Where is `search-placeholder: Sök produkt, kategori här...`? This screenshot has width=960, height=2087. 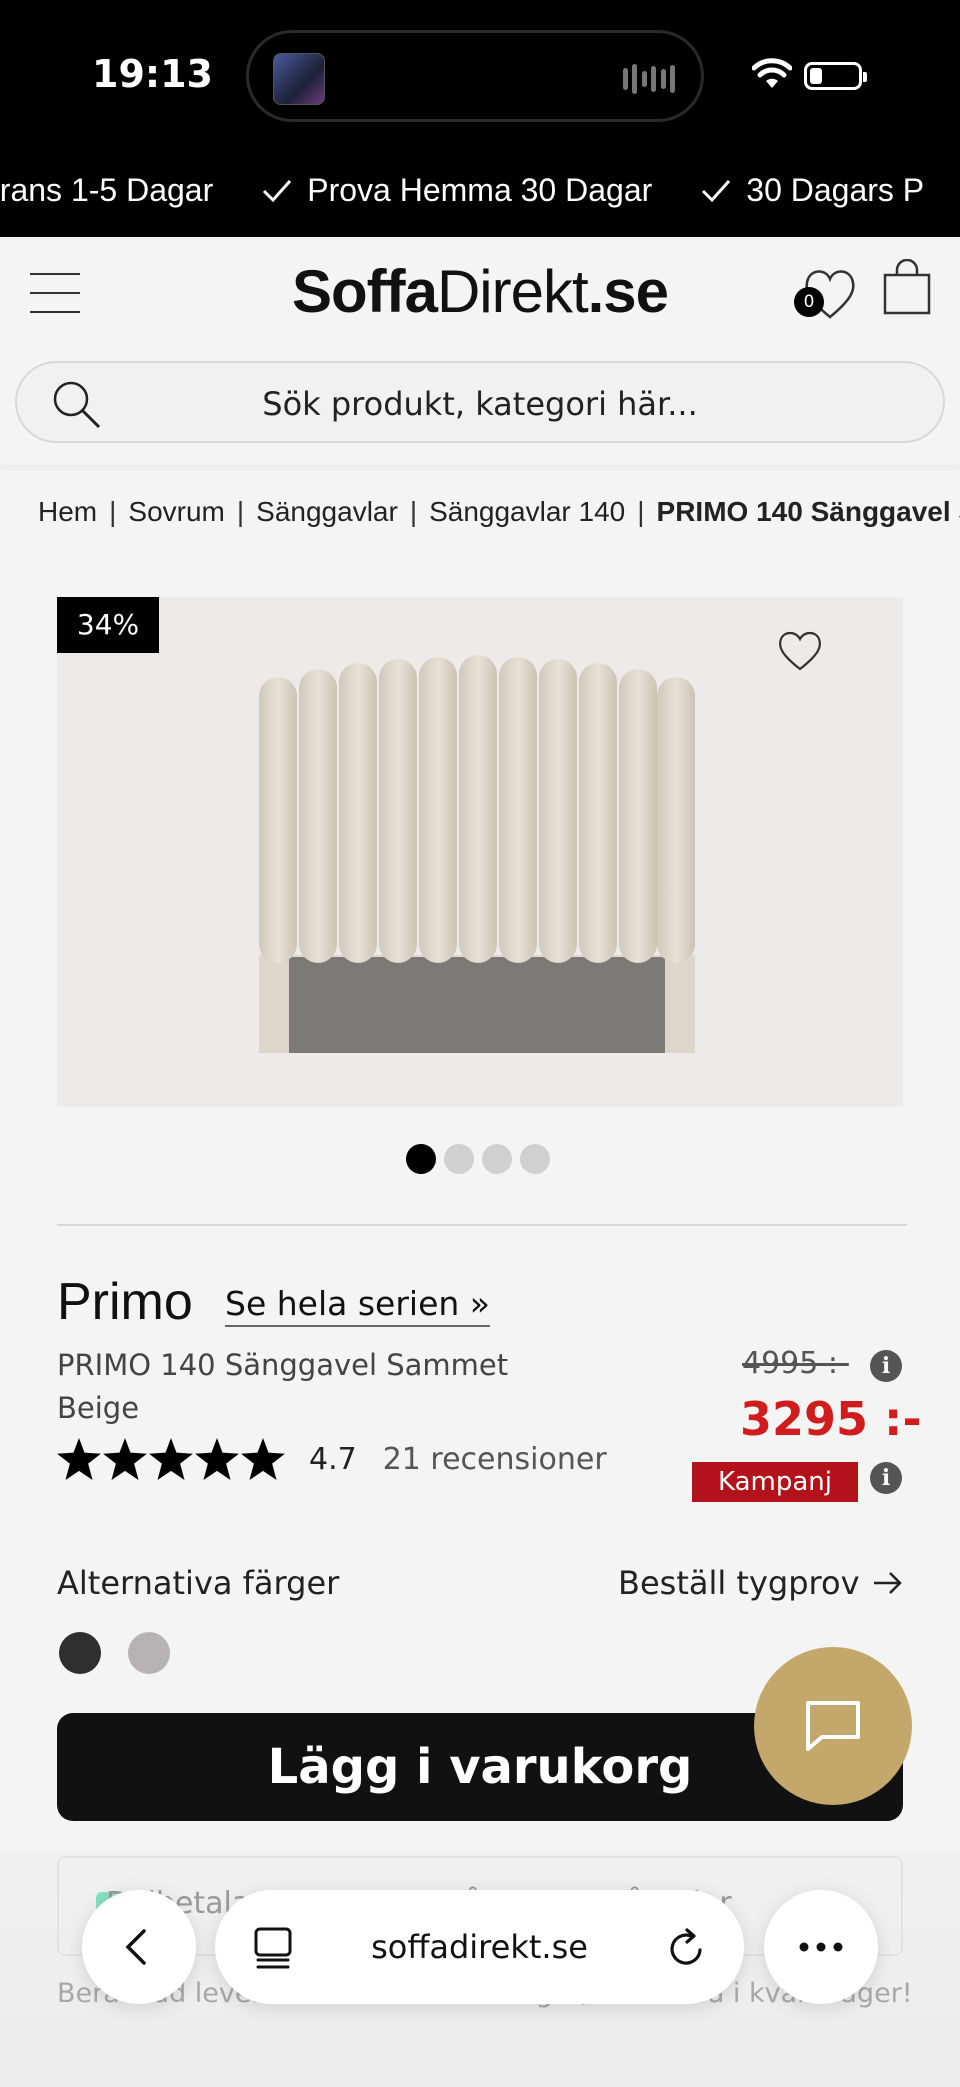
search-placeholder: Sök produkt, kategori här... is located at coordinates (480, 404).